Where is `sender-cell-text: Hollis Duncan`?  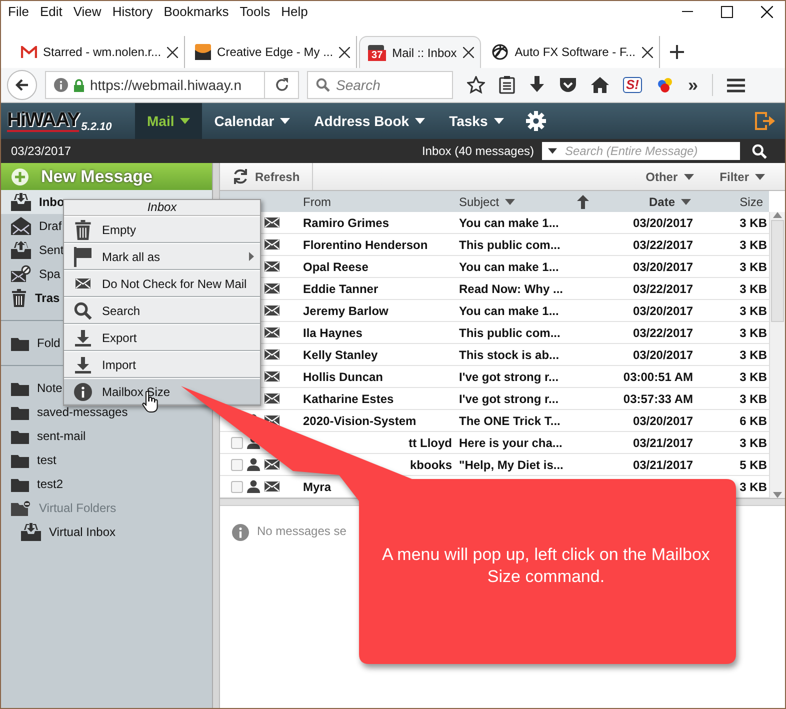 sender-cell-text: Hollis Duncan is located at coordinates (343, 377).